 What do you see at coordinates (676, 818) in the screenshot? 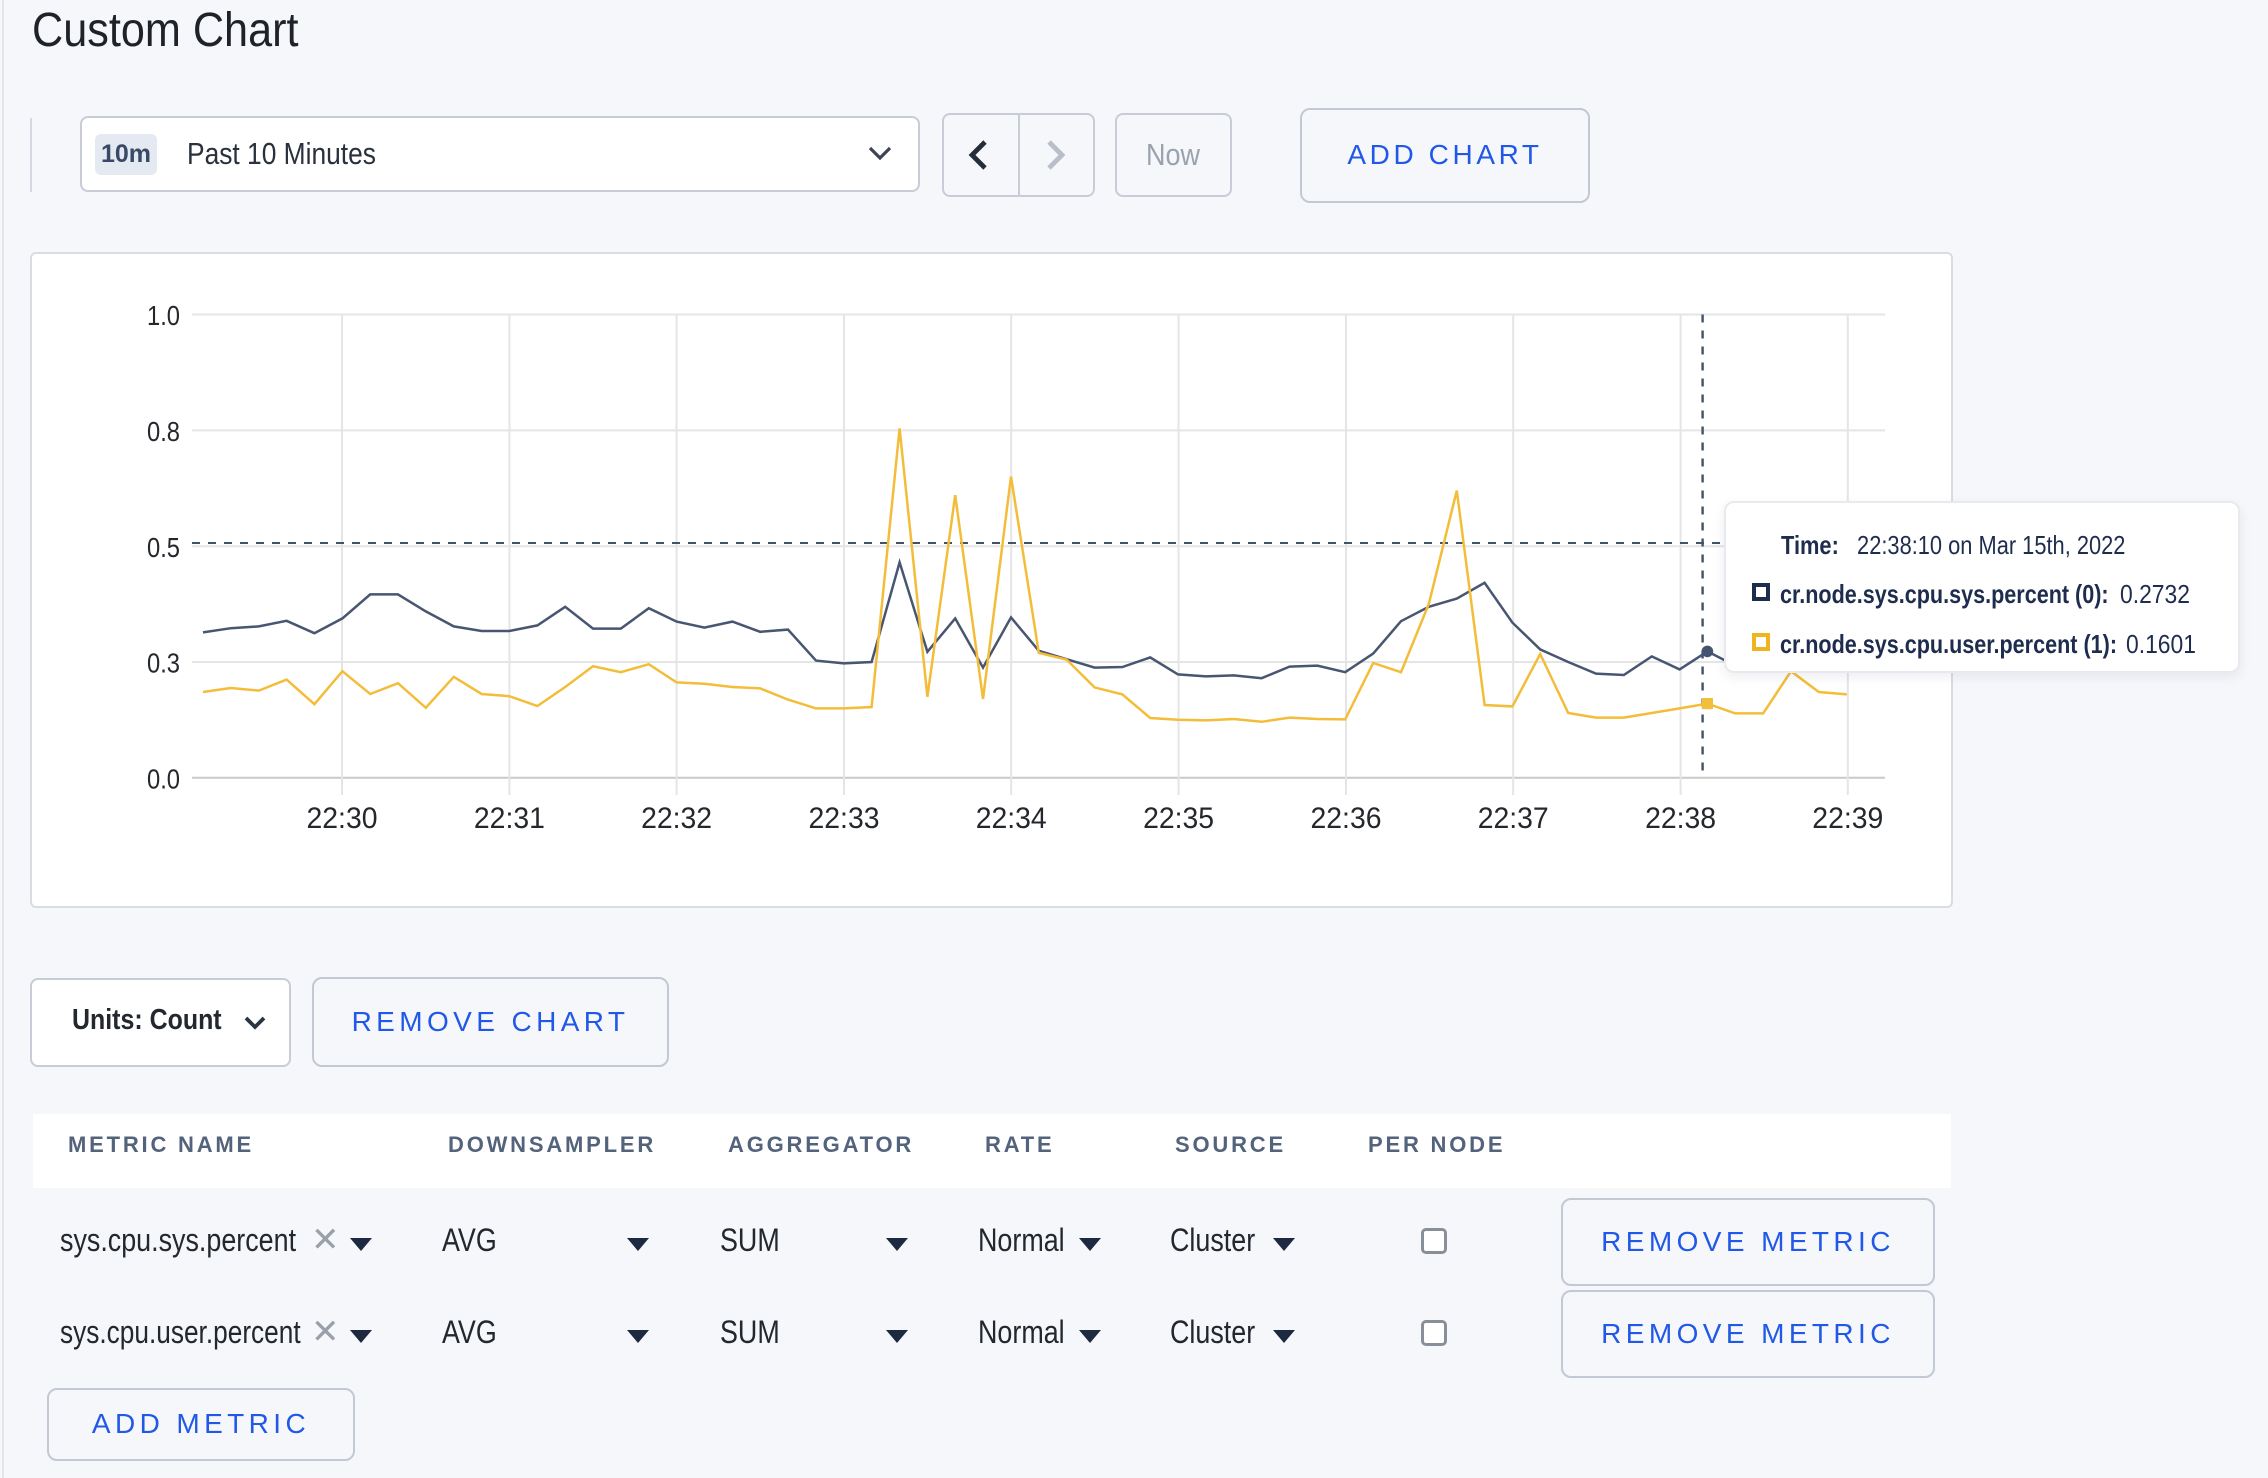
I see `svg-text: 22:32` at bounding box center [676, 818].